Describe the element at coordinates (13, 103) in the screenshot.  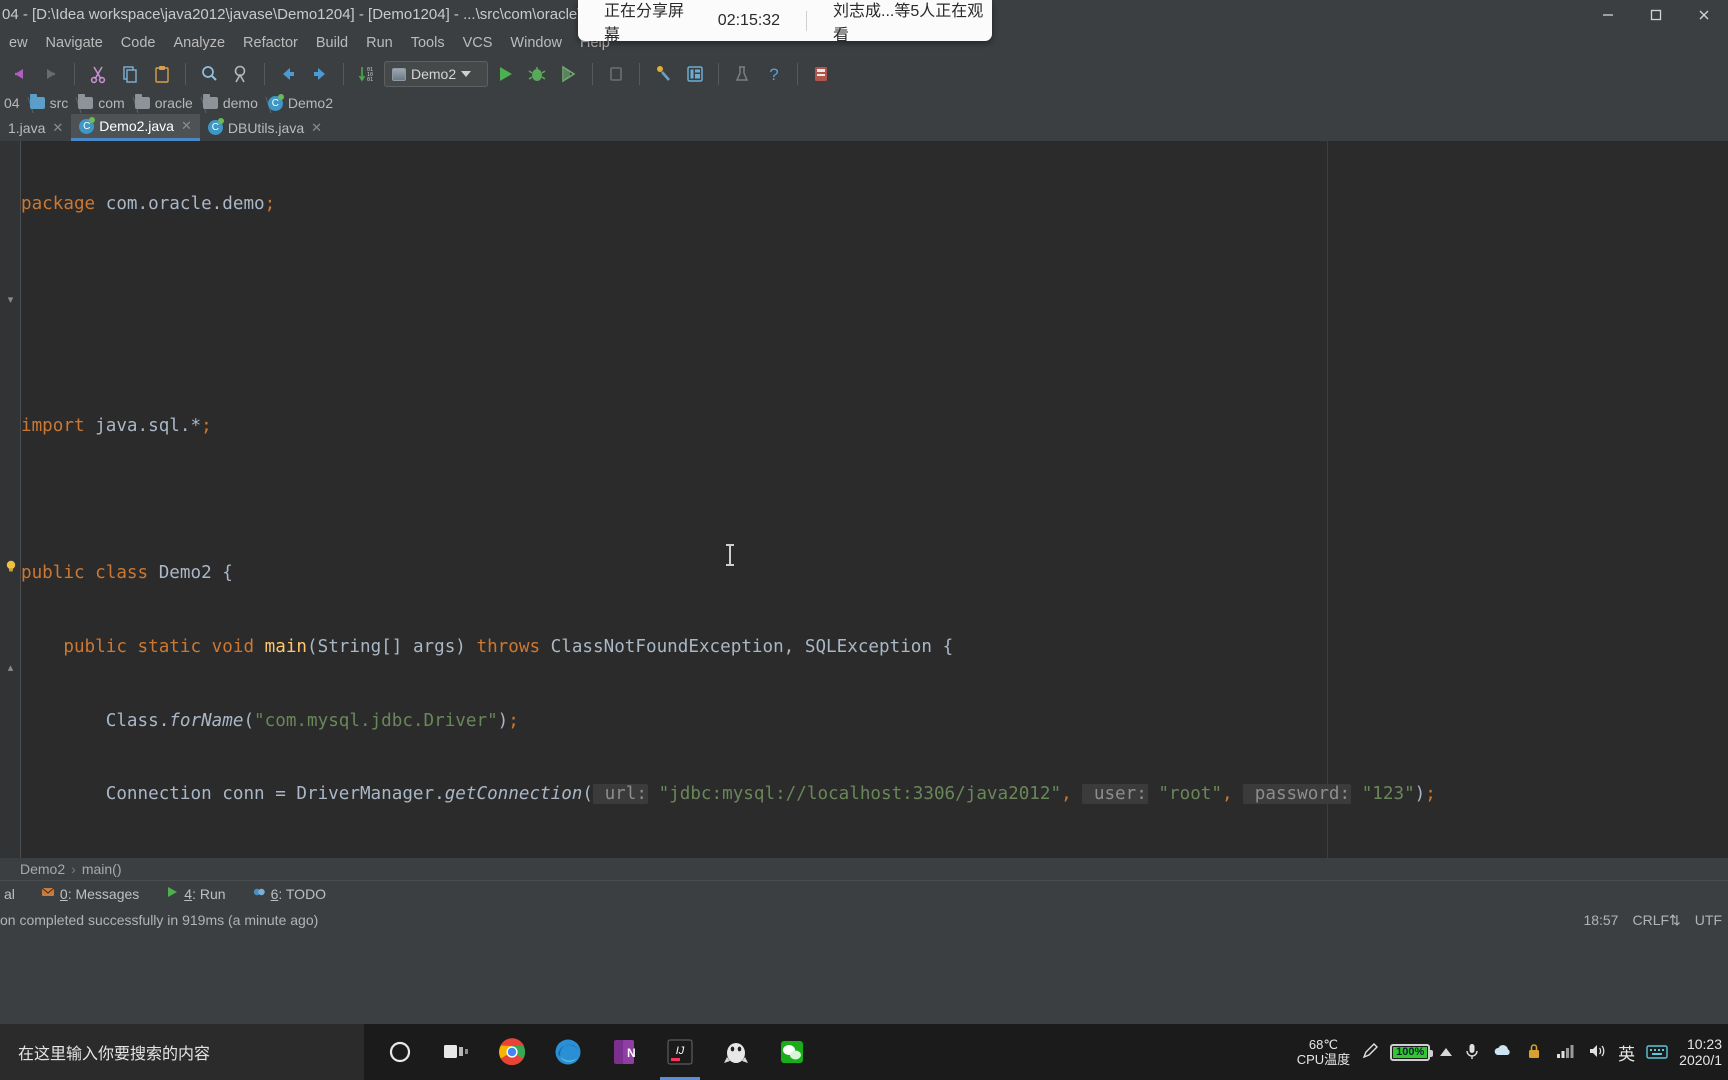
I see `breadcrumb-item-project: 04` at that location.